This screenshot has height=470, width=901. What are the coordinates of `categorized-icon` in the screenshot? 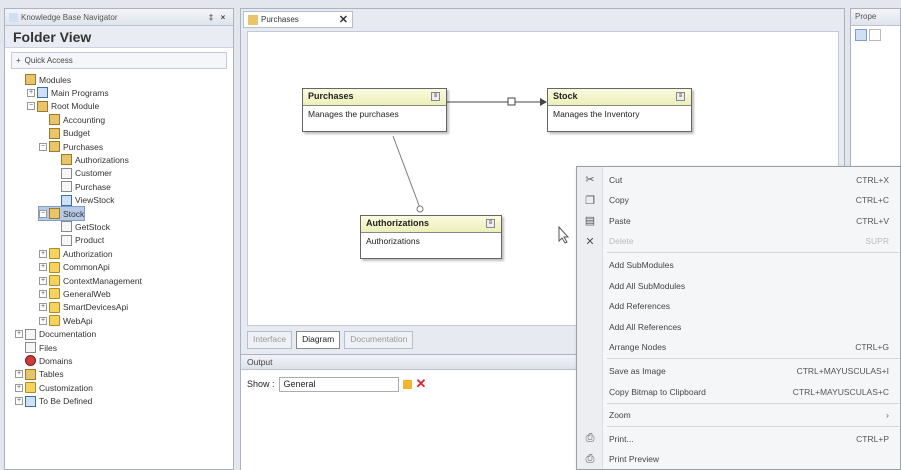 It's located at (861, 35).